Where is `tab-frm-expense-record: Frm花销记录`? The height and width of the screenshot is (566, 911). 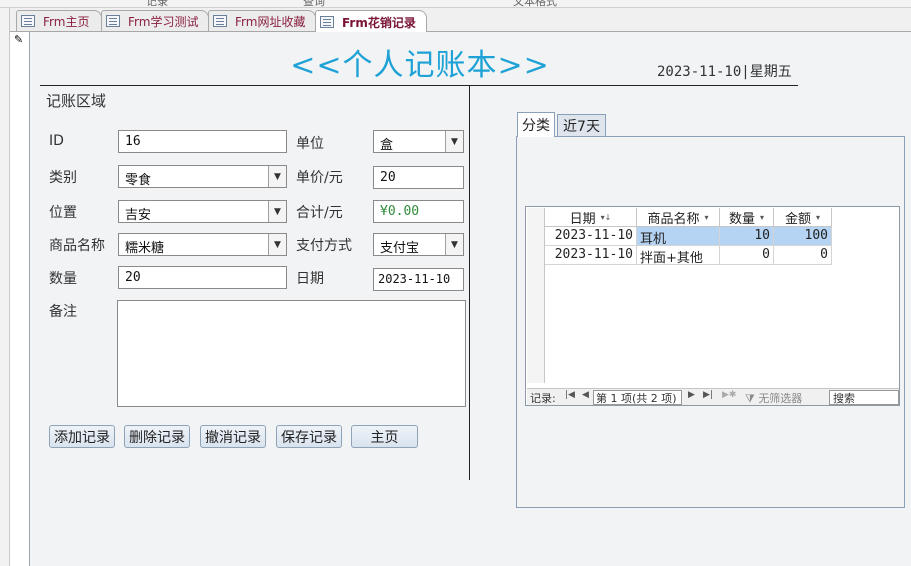 tab-frm-expense-record: Frm花销记录 is located at coordinates (371, 21).